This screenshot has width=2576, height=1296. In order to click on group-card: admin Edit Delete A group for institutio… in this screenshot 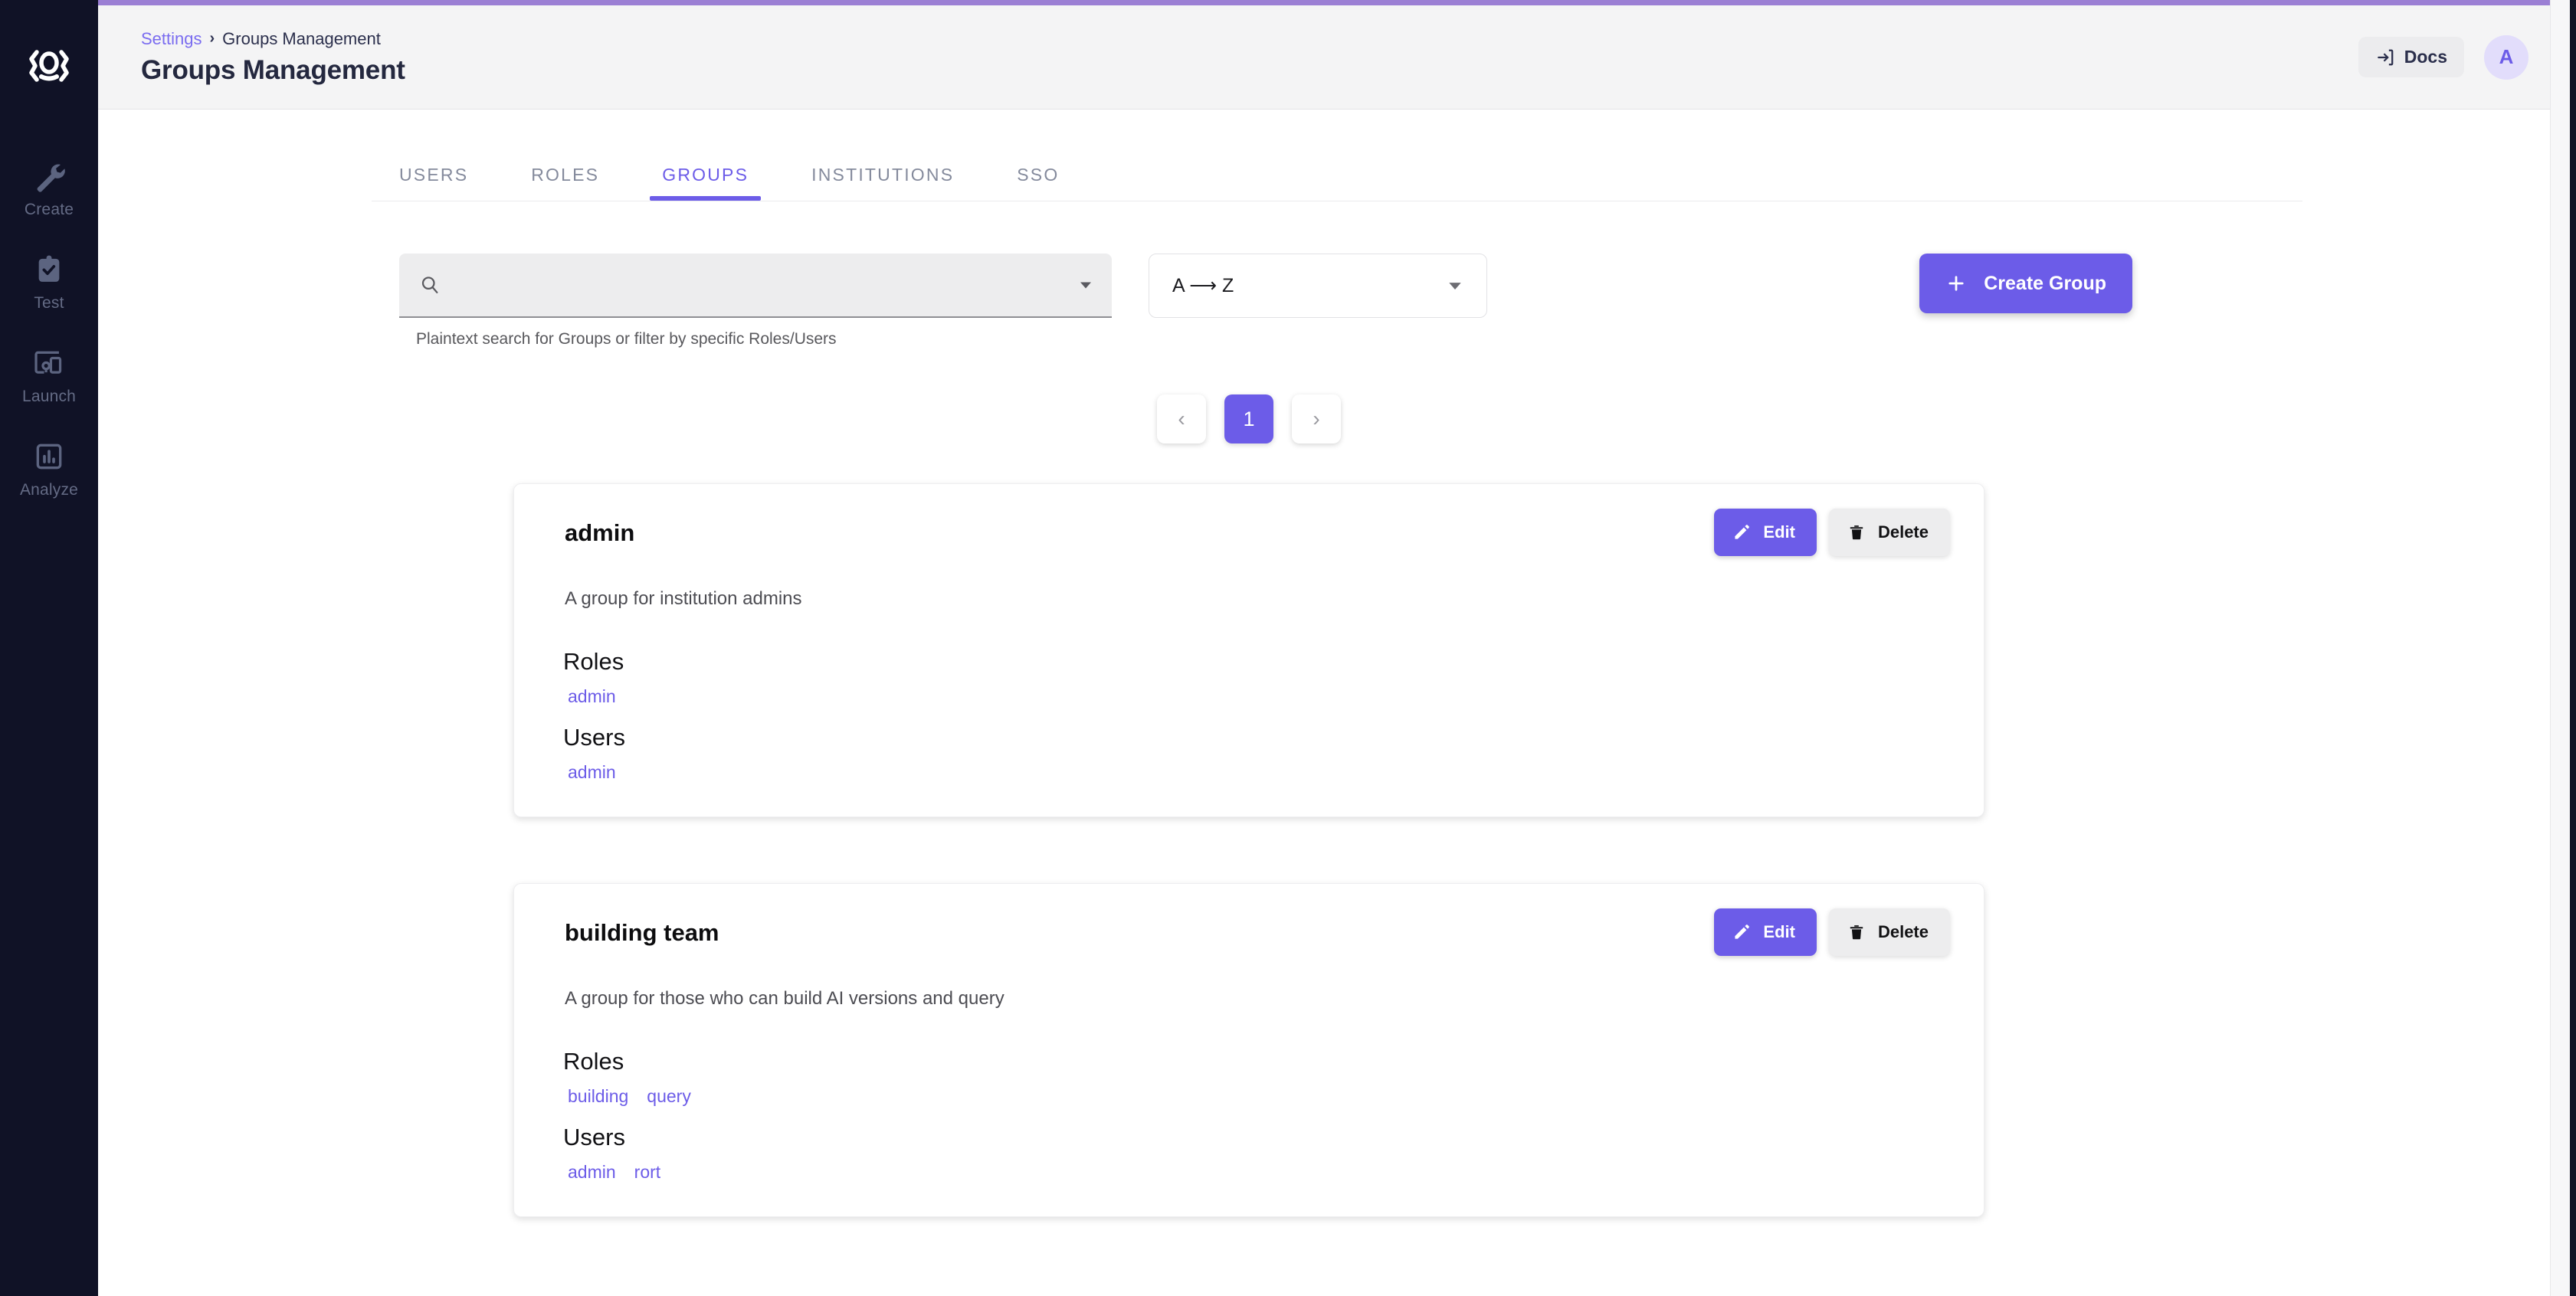, I will do `click(1248, 650)`.